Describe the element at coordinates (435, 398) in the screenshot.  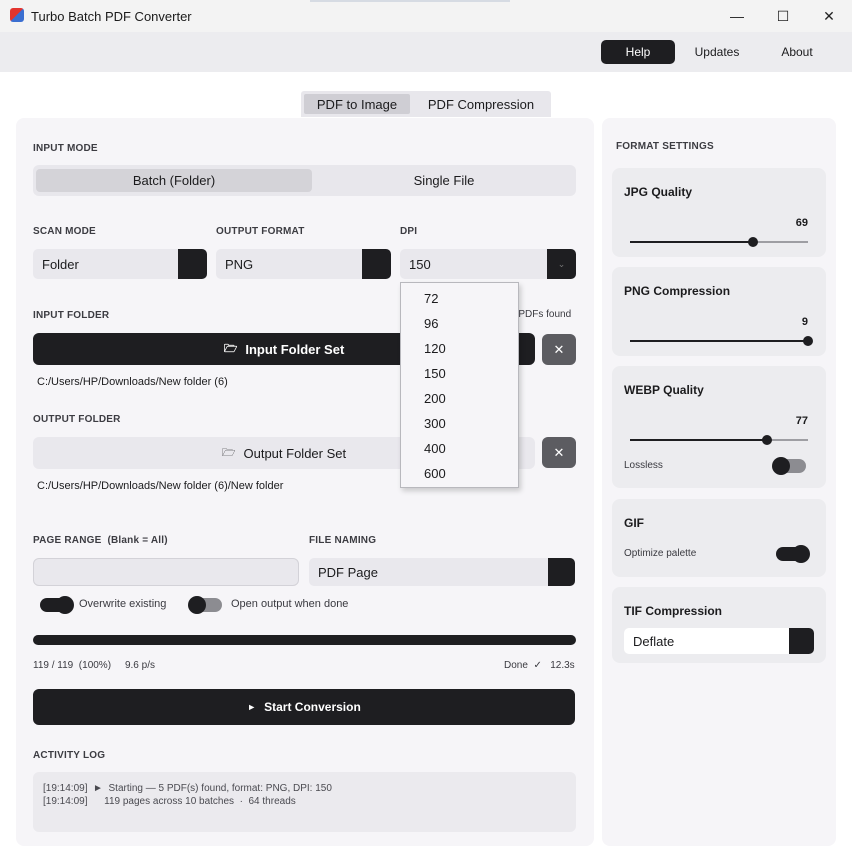
I see `dpi-option-200: 200` at that location.